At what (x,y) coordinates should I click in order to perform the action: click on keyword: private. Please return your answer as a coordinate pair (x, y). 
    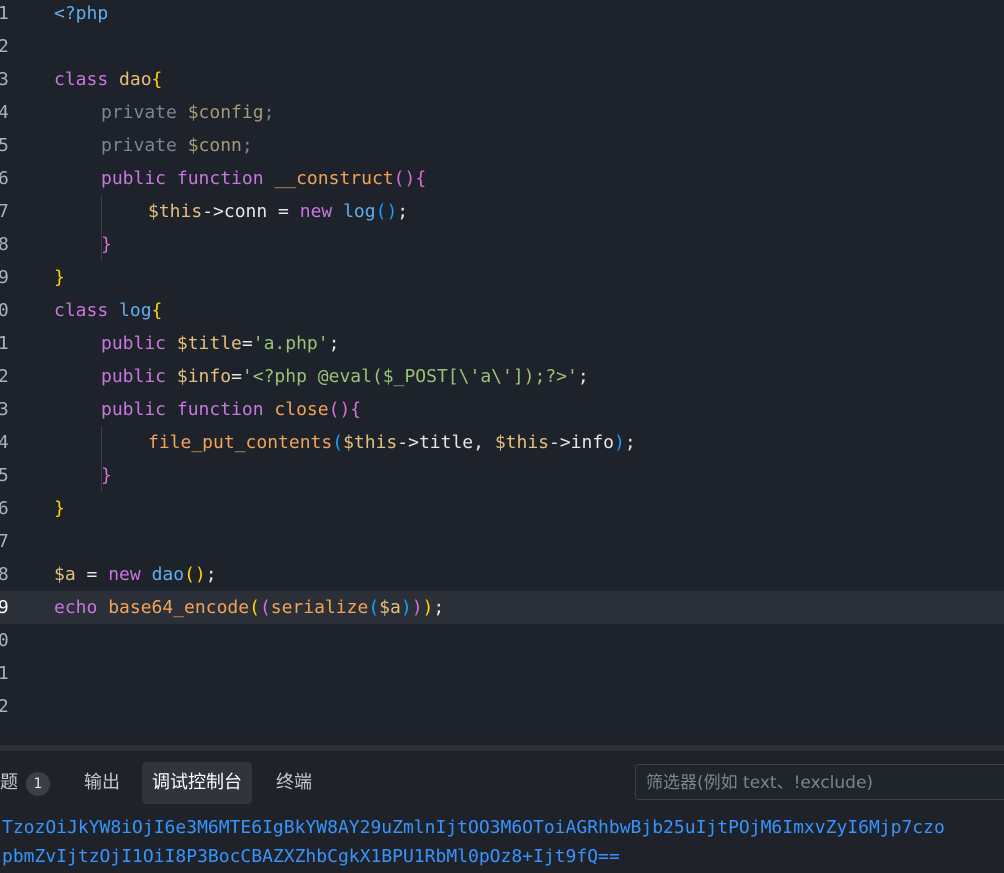
    Looking at the image, I should click on (139, 112).